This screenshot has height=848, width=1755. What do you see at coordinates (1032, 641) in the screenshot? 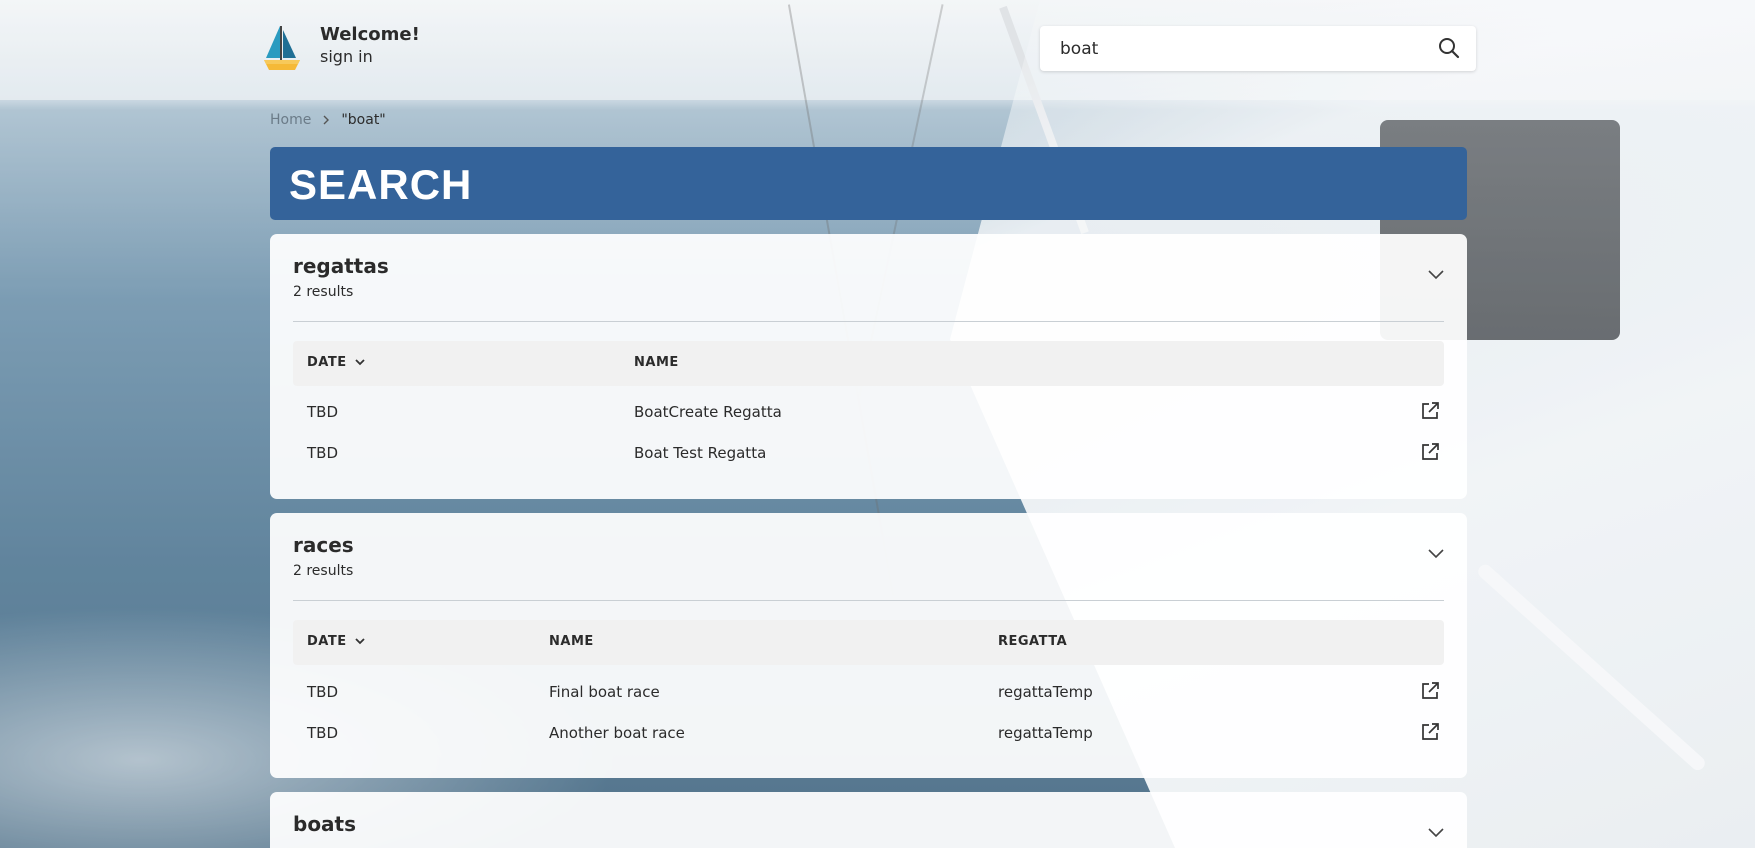
I see `column-header-regatta: REGATTA` at bounding box center [1032, 641].